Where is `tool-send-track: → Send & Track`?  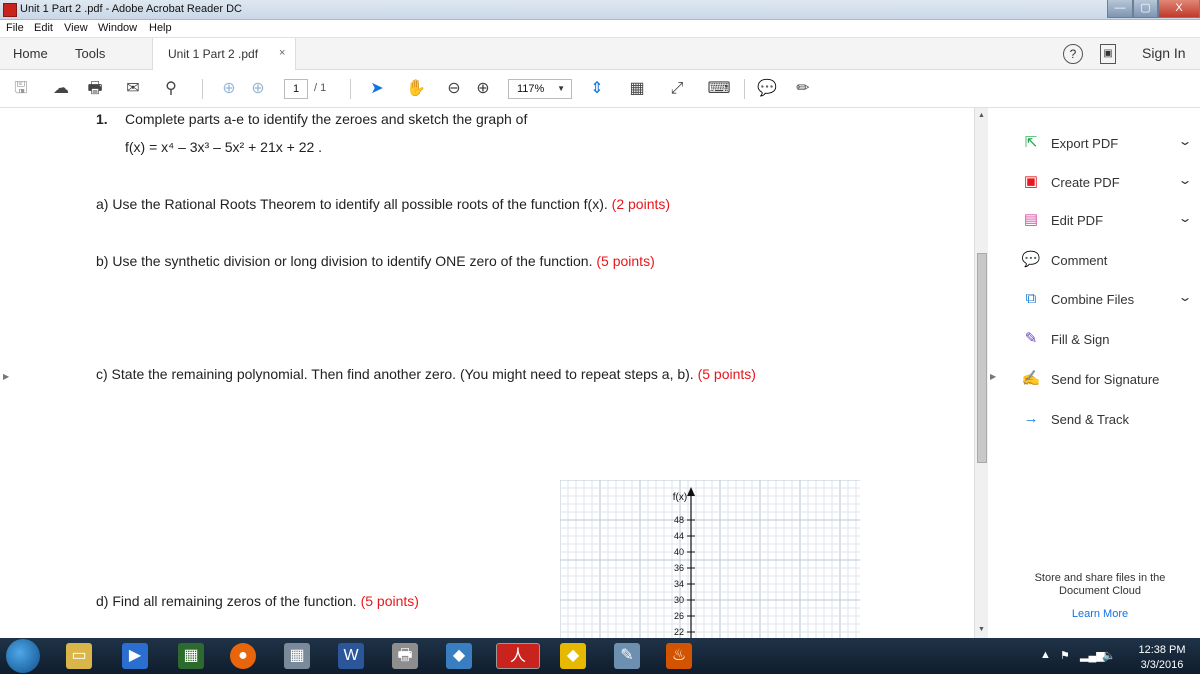 tool-send-track: → Send & Track is located at coordinates (1107, 419).